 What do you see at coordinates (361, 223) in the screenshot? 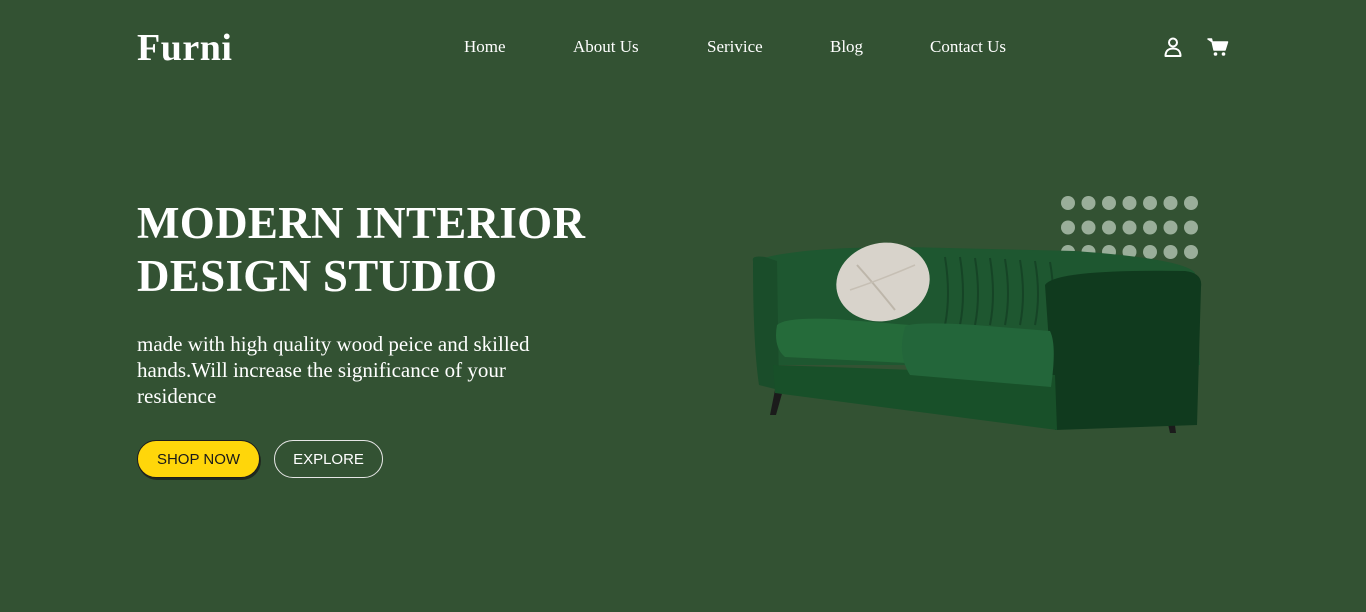
I see `hero-title-line-1: MODERN INTERIOR` at bounding box center [361, 223].